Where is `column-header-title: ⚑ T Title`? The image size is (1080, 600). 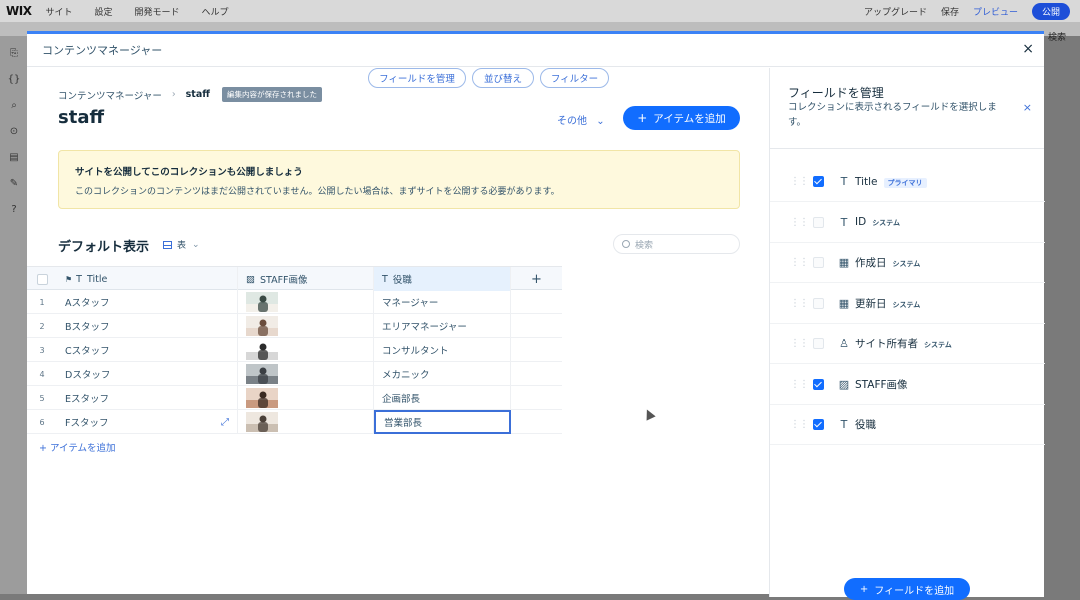 column-header-title: ⚑ T Title is located at coordinates (147, 279).